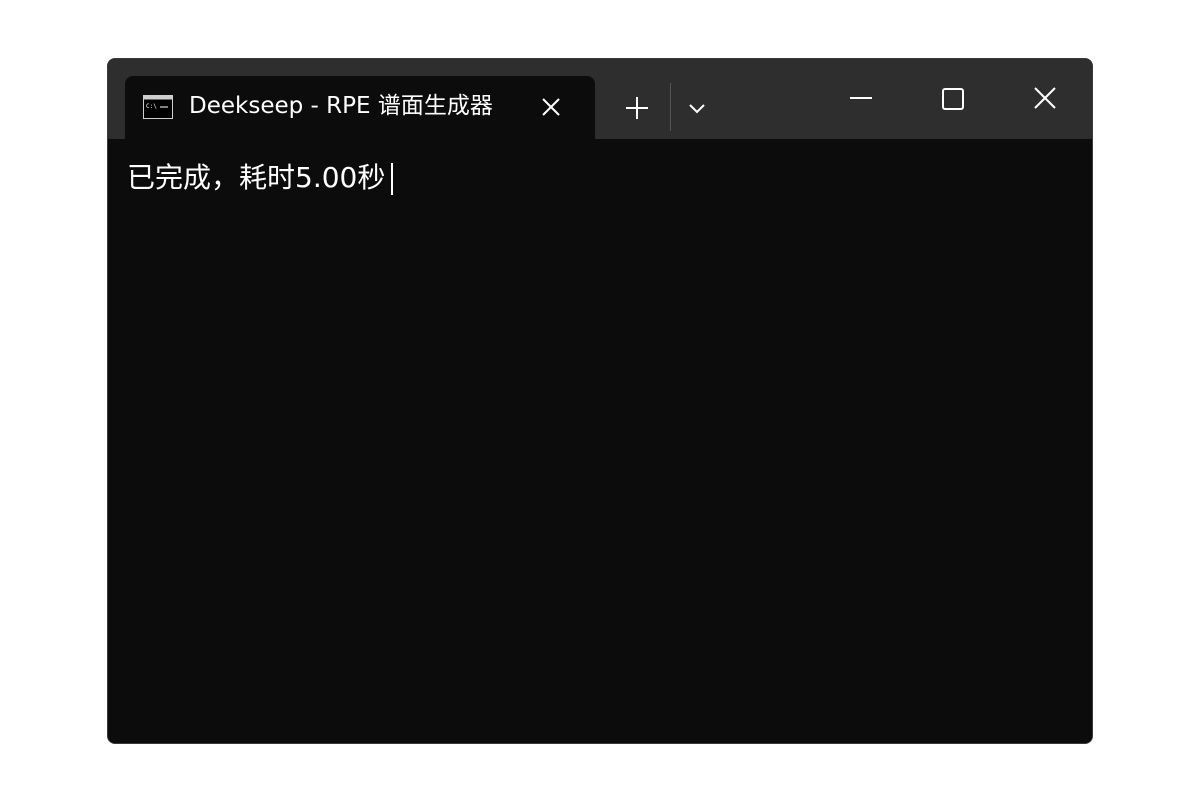  What do you see at coordinates (697, 108) in the screenshot?
I see `chevron-down-icon` at bounding box center [697, 108].